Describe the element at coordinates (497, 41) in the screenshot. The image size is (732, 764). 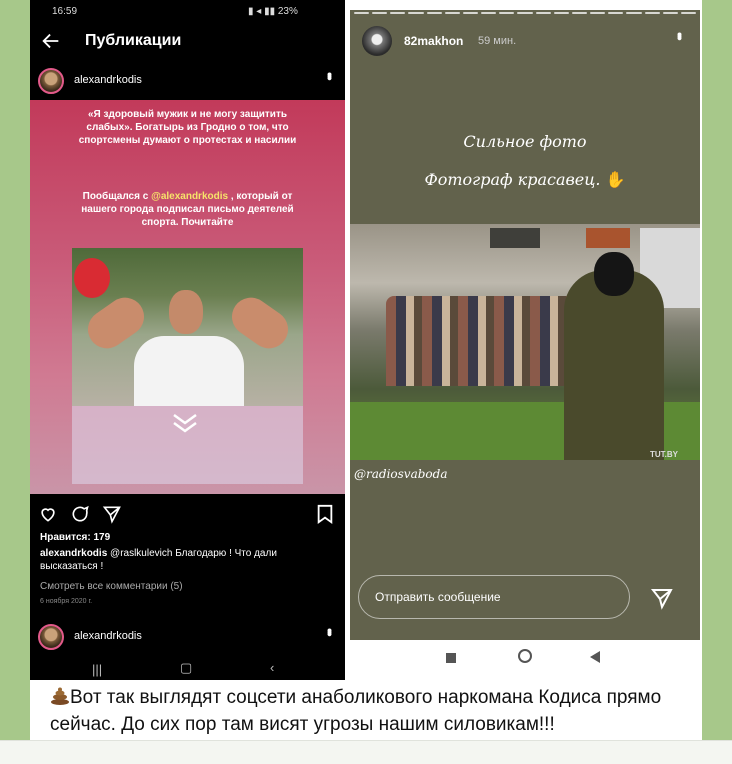
I see `story-time: 59 мин.` at that location.